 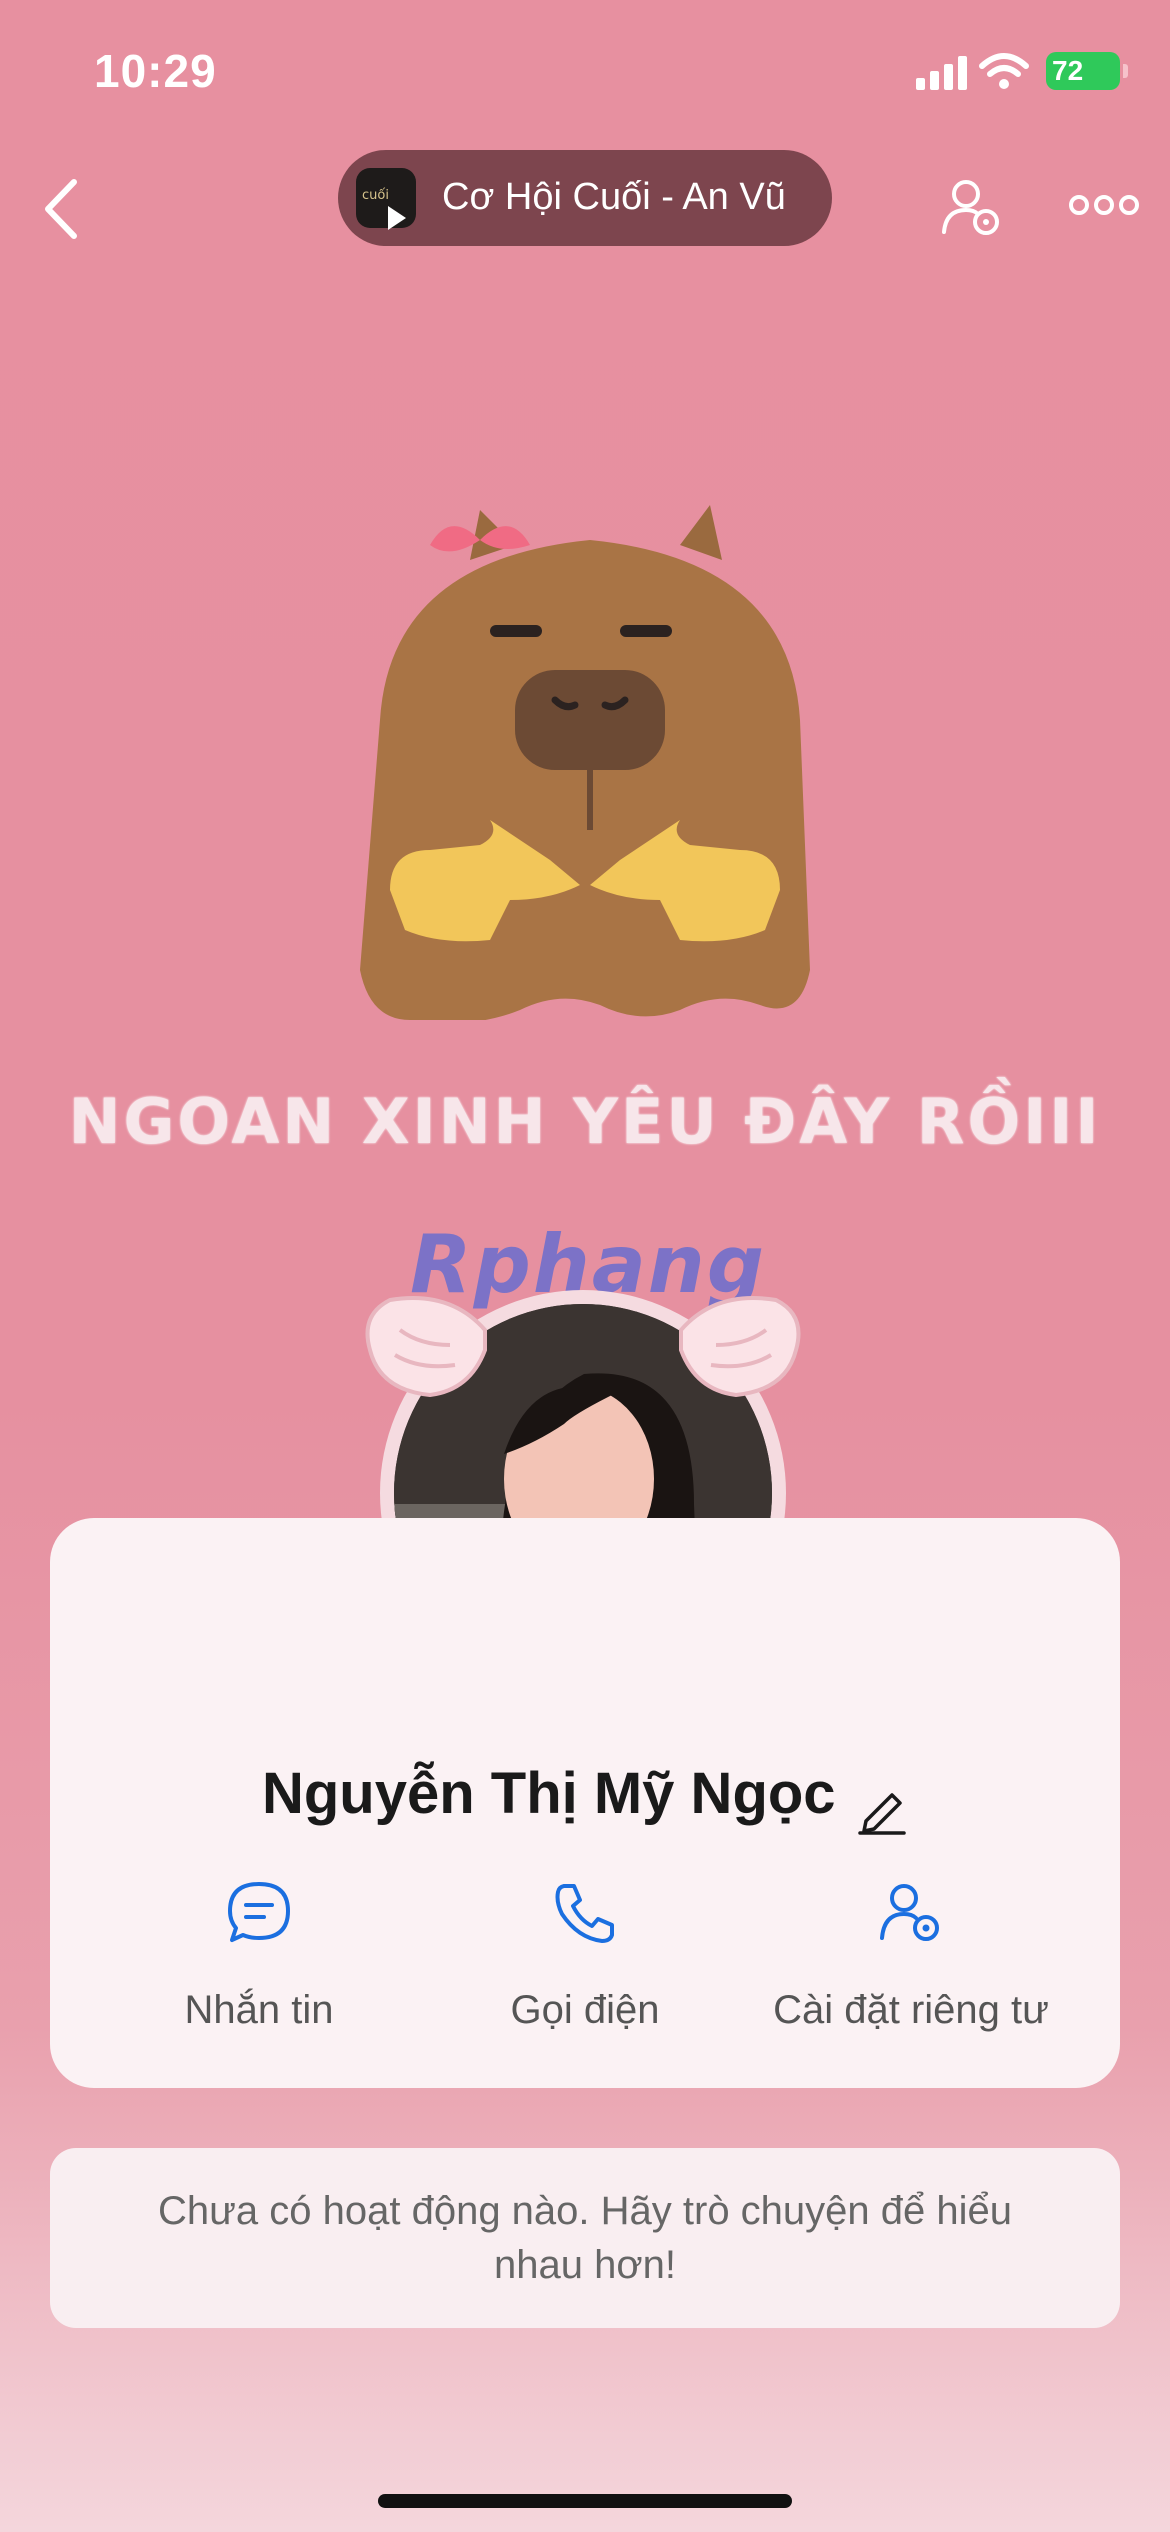 I want to click on now-playing-pill: cuối Cơ Hội Cuối - An Vũ, so click(x=585, y=198).